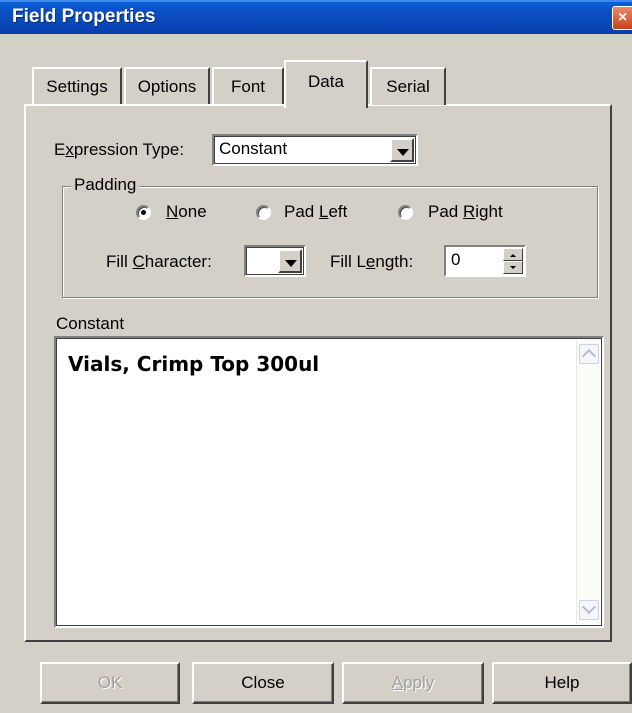 The image size is (632, 713). I want to click on tab-font: Font, so click(248, 86).